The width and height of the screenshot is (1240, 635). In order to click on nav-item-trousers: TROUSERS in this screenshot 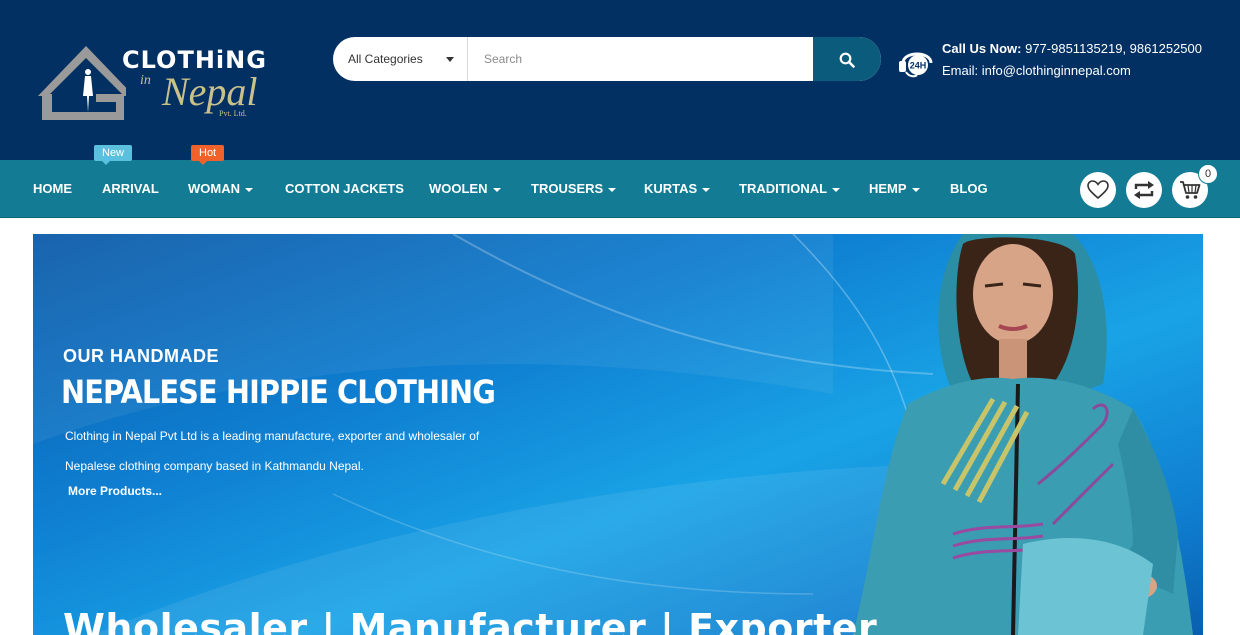, I will do `click(574, 188)`.